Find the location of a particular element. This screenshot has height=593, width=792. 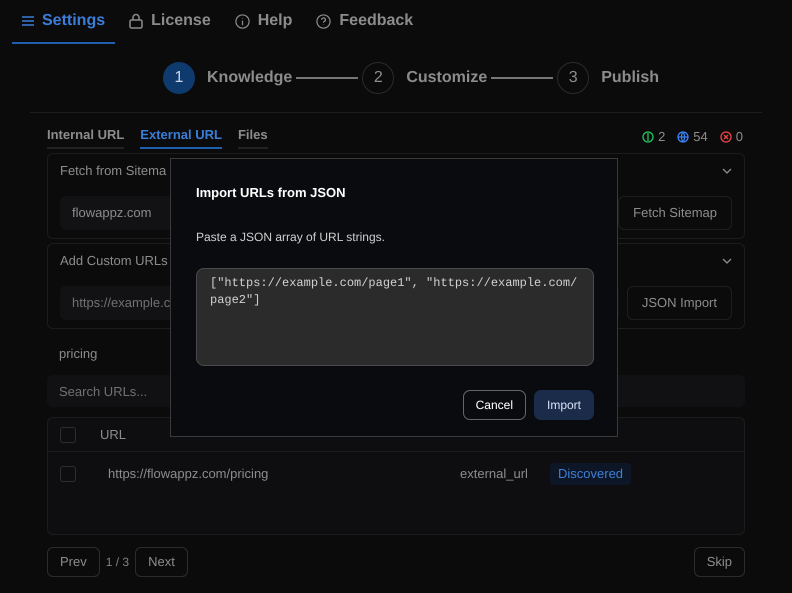

url-cell-text: https://flowappz.com/pricing is located at coordinates (189, 474).